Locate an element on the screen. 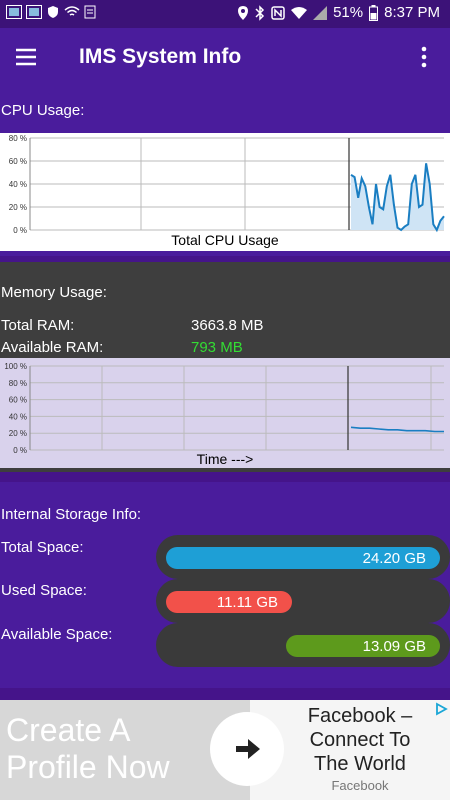 This screenshot has width=450, height=800. cpu-y-tick-label: 0 % is located at coordinates (20, 230).